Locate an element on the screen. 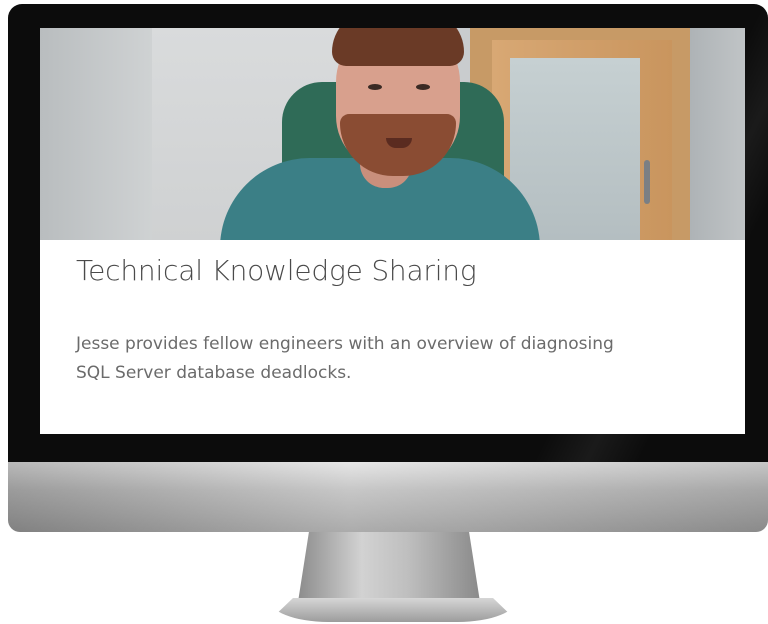 The height and width of the screenshot is (624, 768). presenter-eye-right is located at coordinates (423, 87).